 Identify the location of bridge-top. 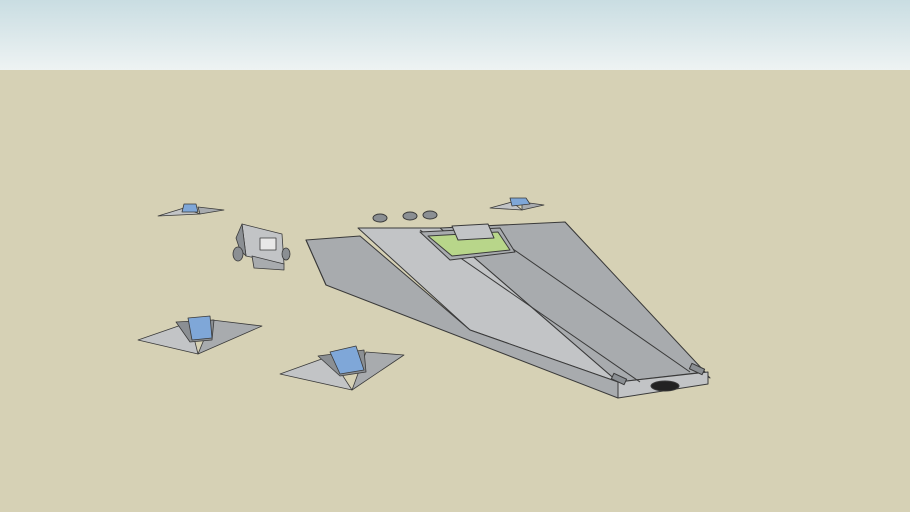
(473, 232).